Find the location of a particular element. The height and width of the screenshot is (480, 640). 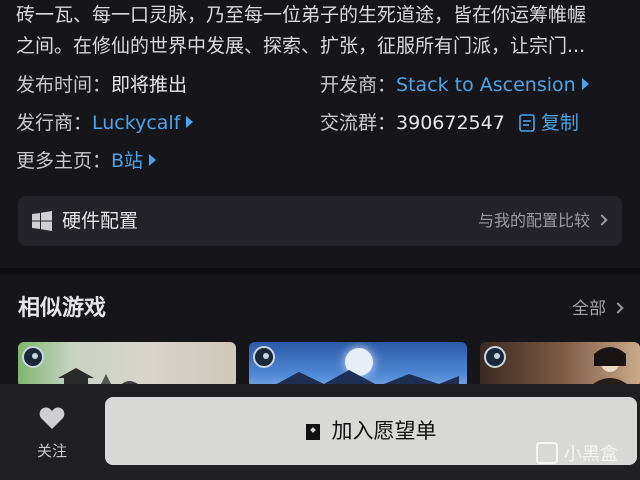

hardware-config-title: 硬件配置 is located at coordinates (100, 221).